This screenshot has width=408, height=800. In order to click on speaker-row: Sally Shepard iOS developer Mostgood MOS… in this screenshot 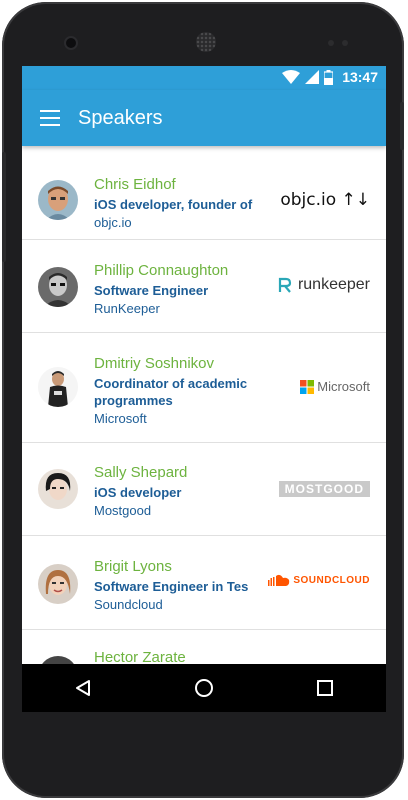, I will do `click(204, 489)`.